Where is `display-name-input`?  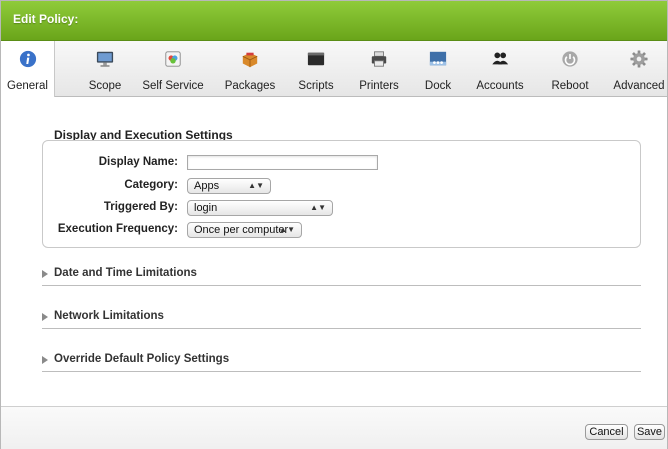 display-name-input is located at coordinates (282, 162).